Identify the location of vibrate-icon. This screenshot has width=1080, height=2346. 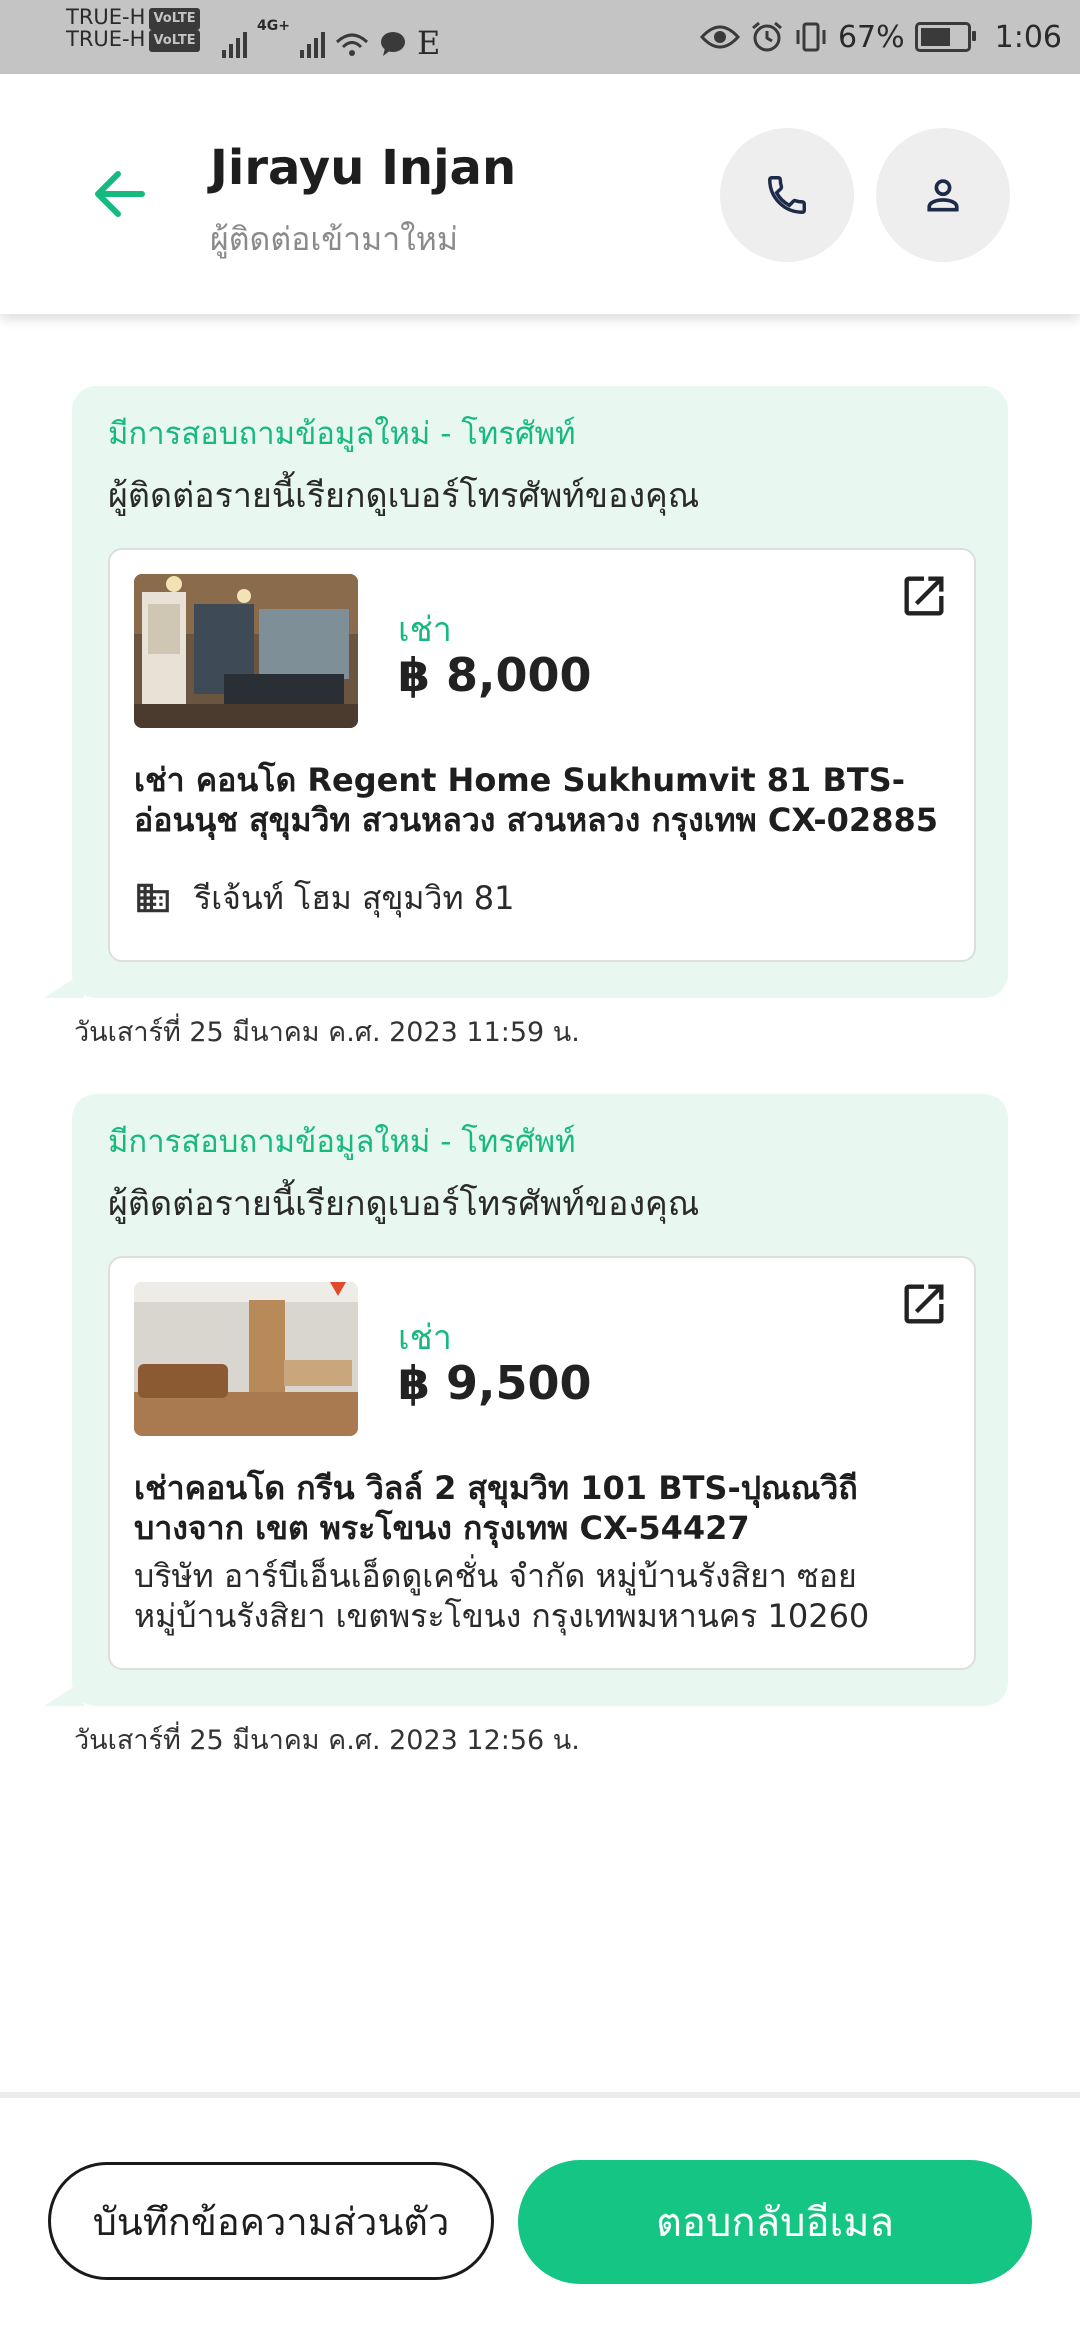
(811, 37).